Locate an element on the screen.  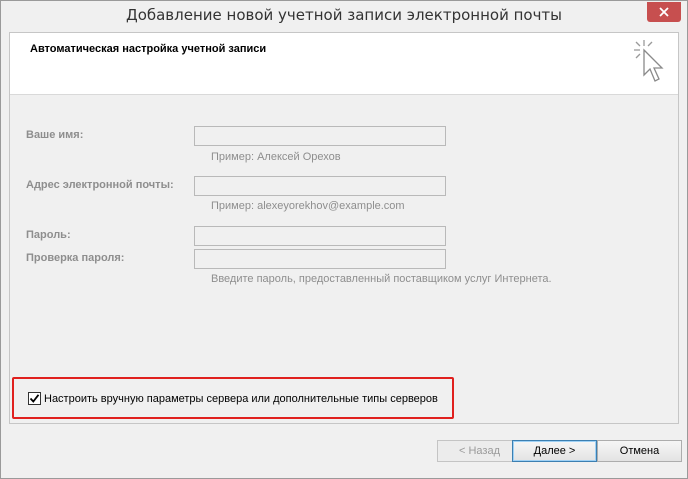
cancel-button: Отмена is located at coordinates (639, 451).